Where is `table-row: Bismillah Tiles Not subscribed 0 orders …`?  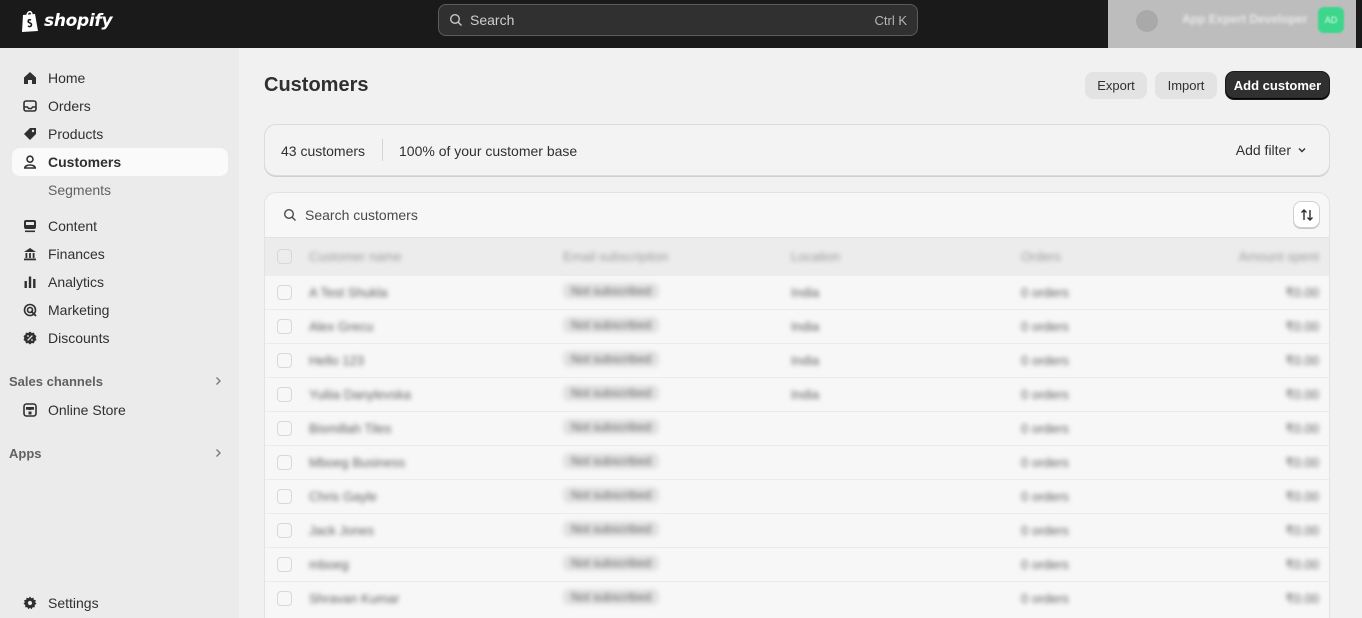
table-row: Bismillah Tiles Not subscribed 0 orders … is located at coordinates (797, 428).